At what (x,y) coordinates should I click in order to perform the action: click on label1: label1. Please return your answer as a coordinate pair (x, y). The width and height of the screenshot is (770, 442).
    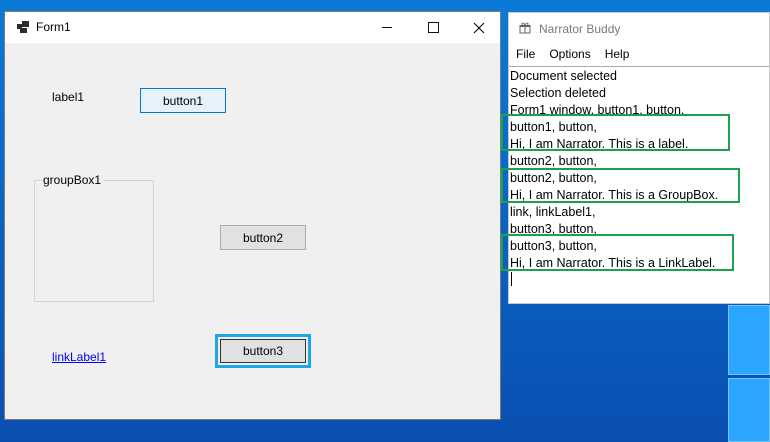
    Looking at the image, I should click on (68, 97).